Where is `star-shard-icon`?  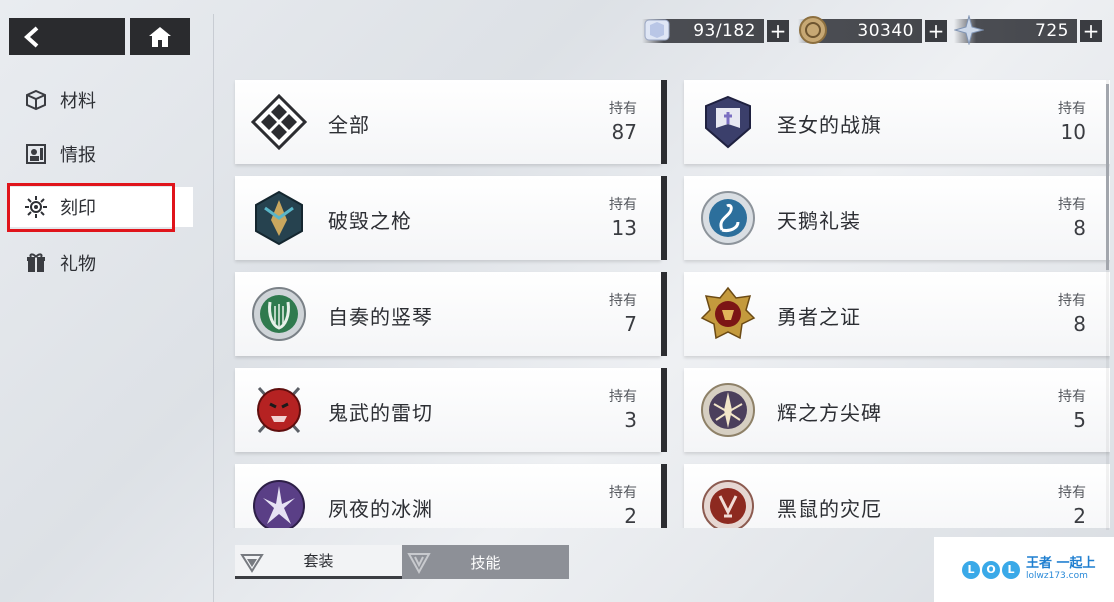
star-shard-icon is located at coordinates (969, 30).